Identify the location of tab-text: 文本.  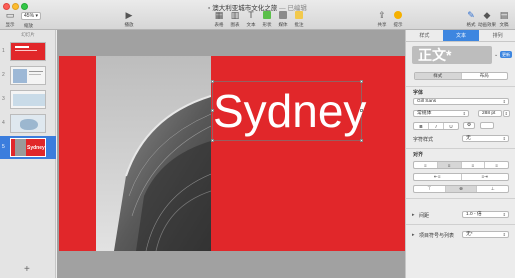
(461, 35).